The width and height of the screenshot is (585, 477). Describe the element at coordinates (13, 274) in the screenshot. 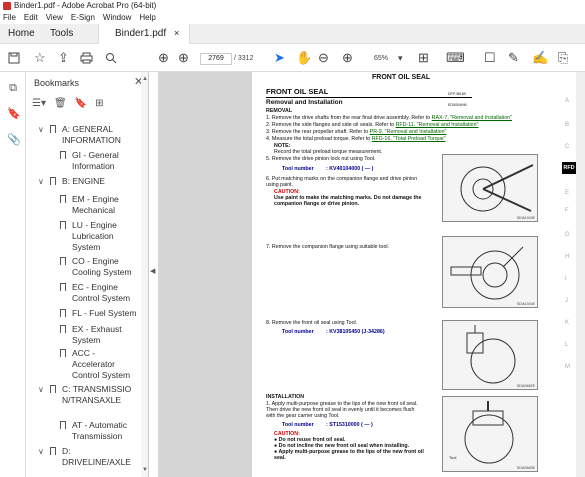

I see `nav-pane-strip: ⧉ 🔖 📎` at that location.